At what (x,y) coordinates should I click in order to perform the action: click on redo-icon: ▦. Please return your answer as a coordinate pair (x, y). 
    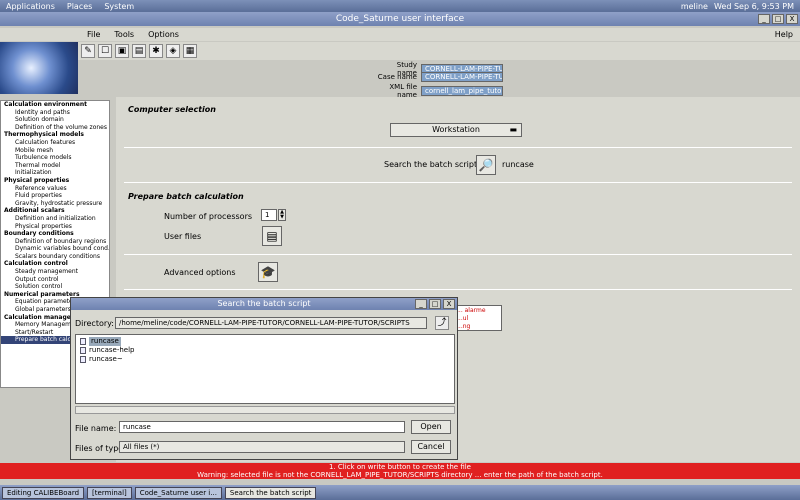
    Looking at the image, I should click on (190, 51).